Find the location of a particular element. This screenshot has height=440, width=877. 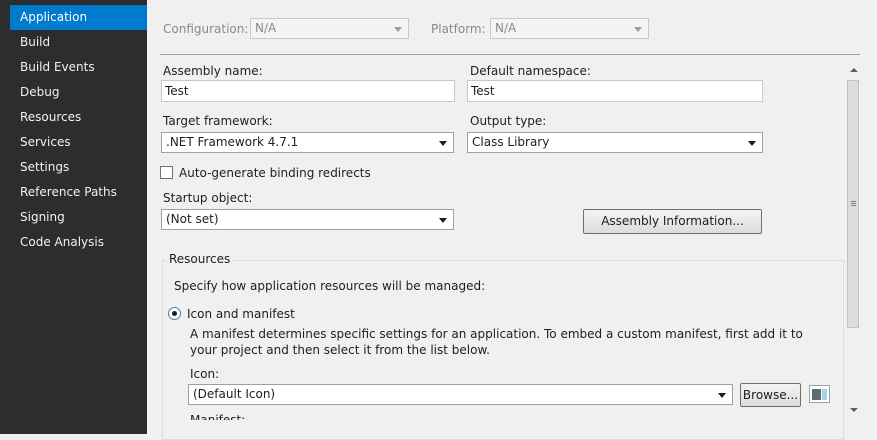

icon-preview-light is located at coordinates (824, 394).